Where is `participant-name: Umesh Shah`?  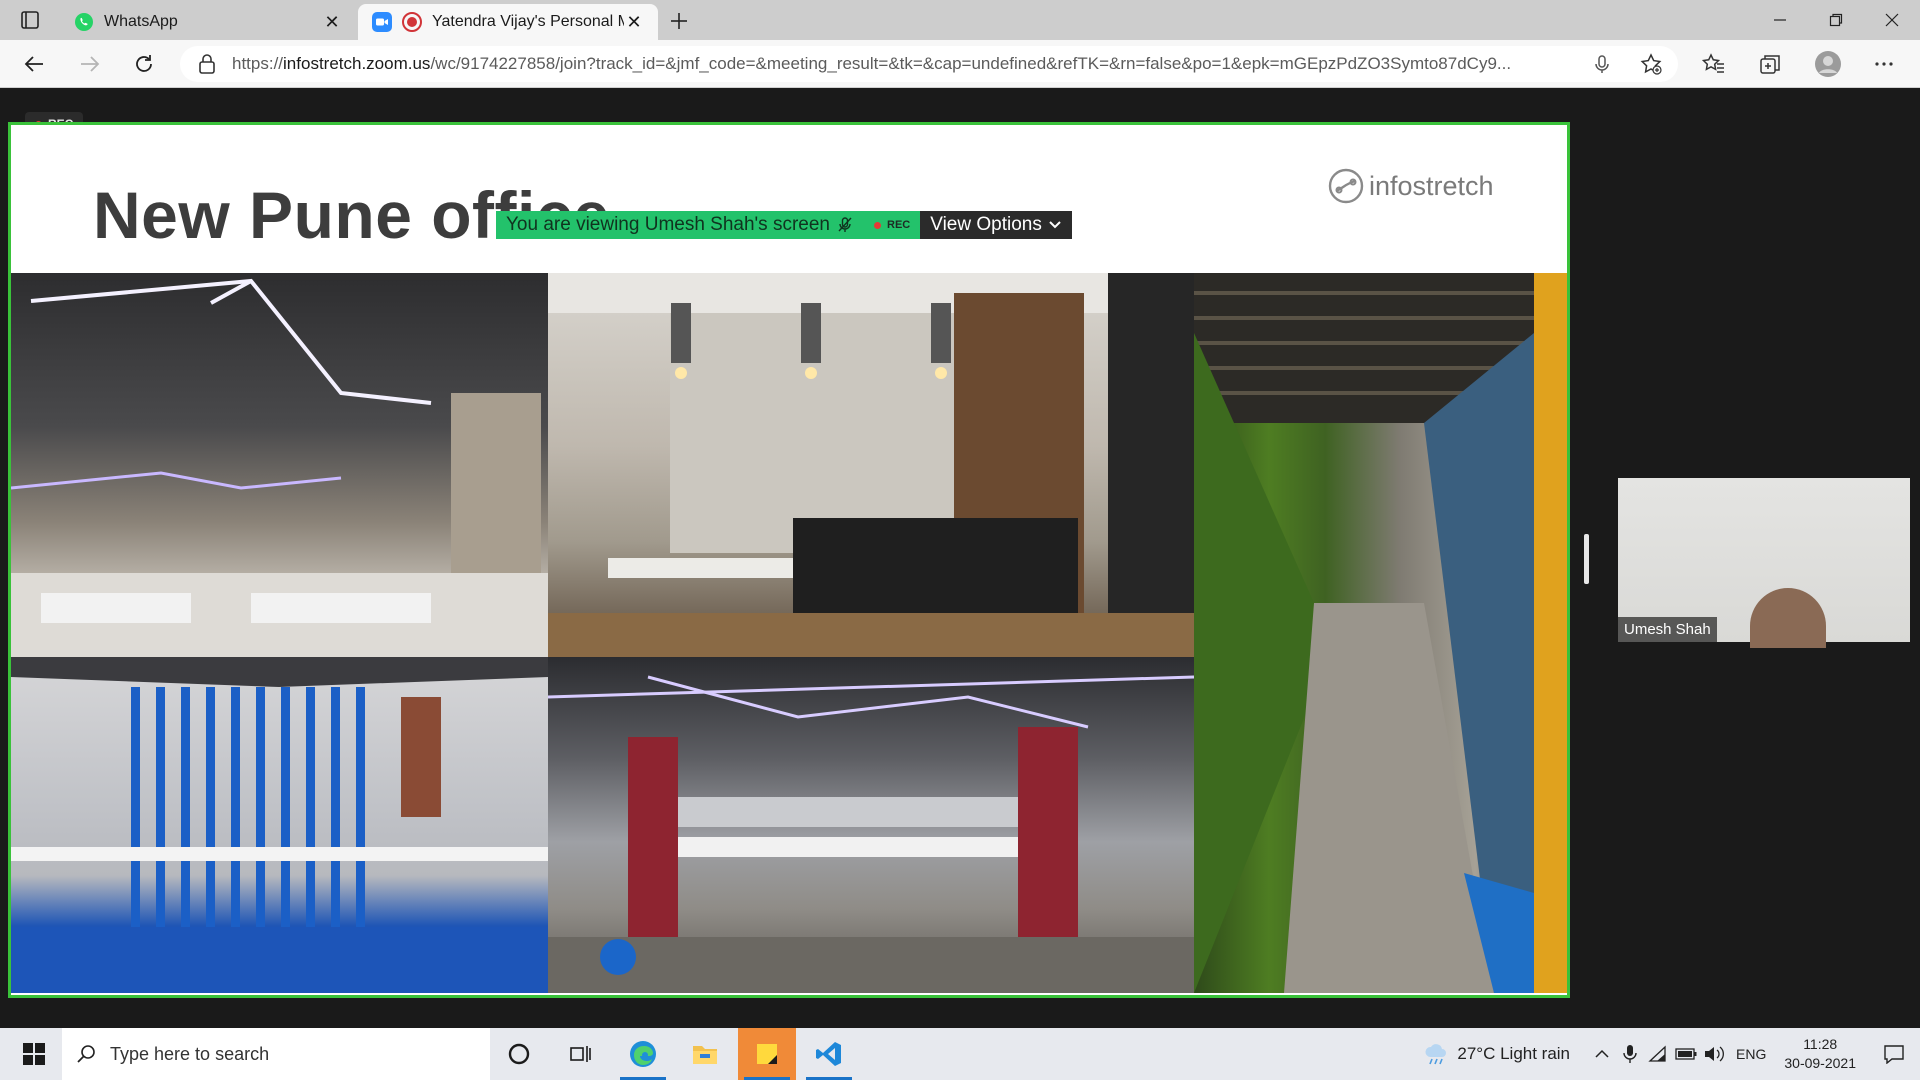
participant-name: Umesh Shah is located at coordinates (1667, 629).